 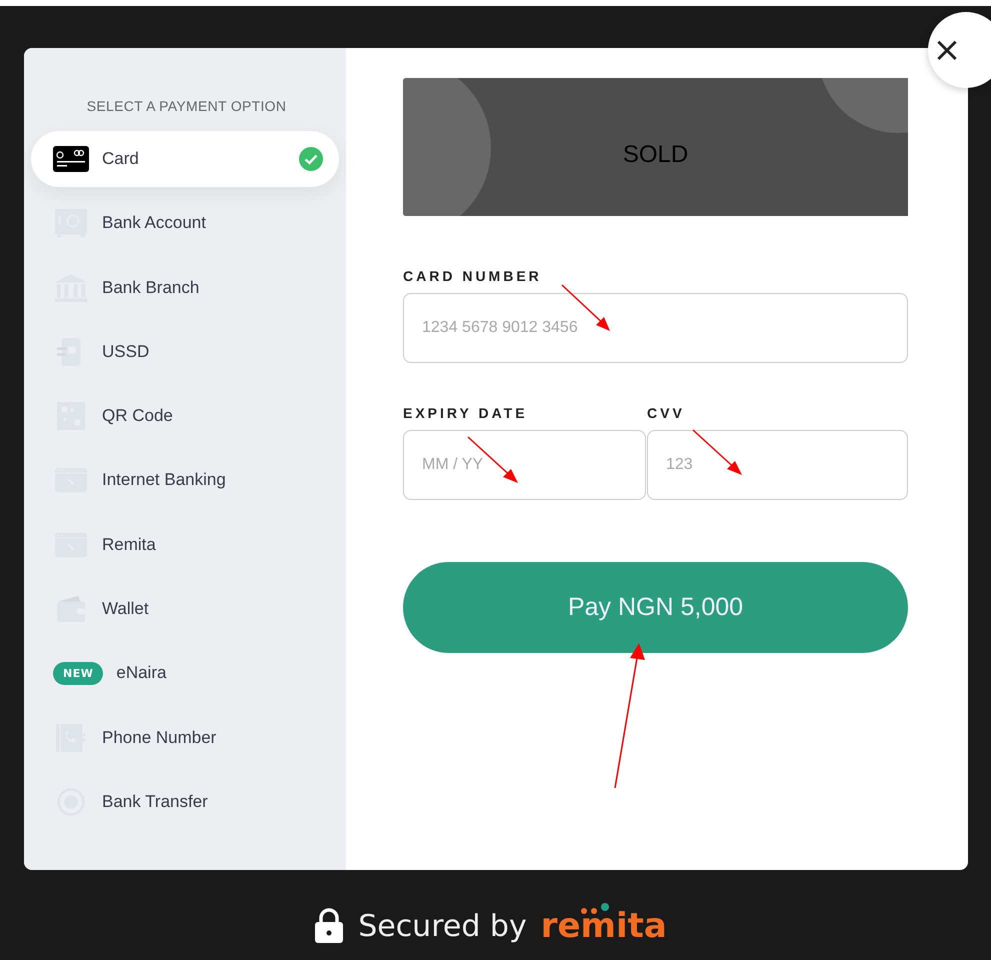 What do you see at coordinates (185, 738) in the screenshot?
I see `payment-option: Phone Number` at bounding box center [185, 738].